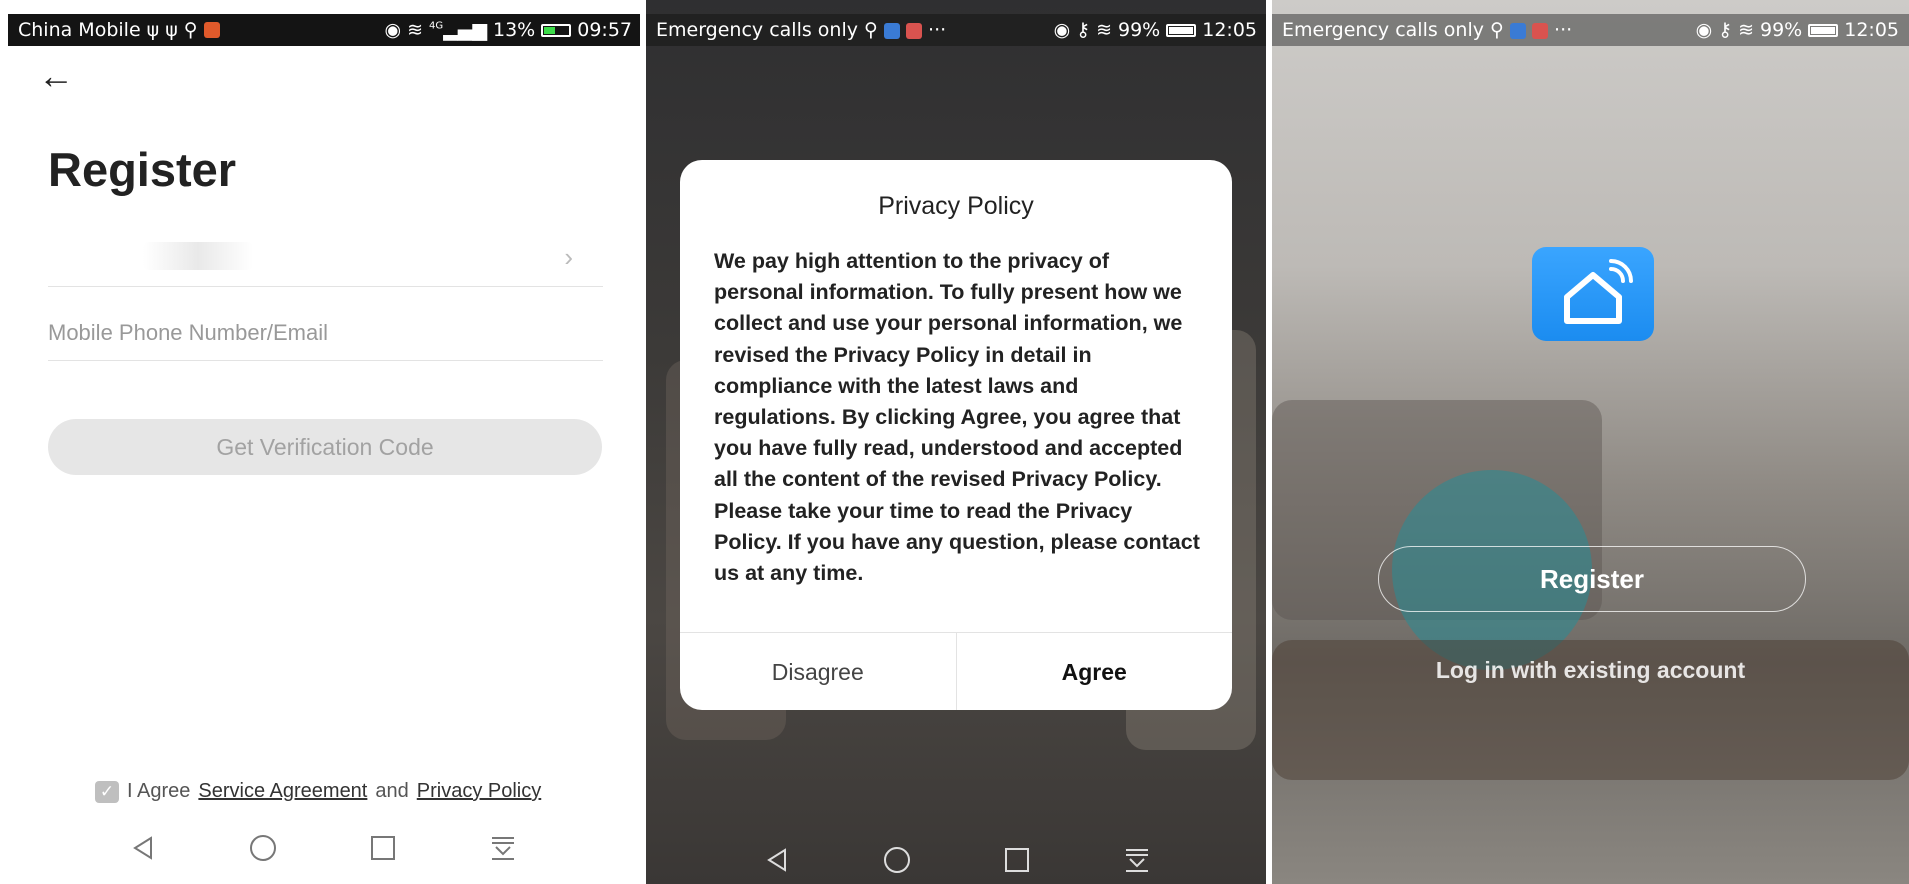  I want to click on agree-button: Agree, so click(1094, 671).